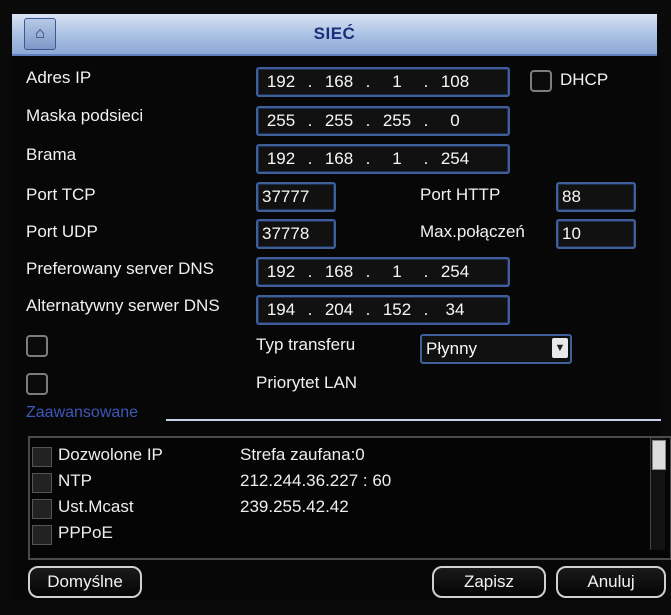 This screenshot has width=671, height=615. Describe the element at coordinates (51, 154) in the screenshot. I see `gateway-label: Brama` at that location.